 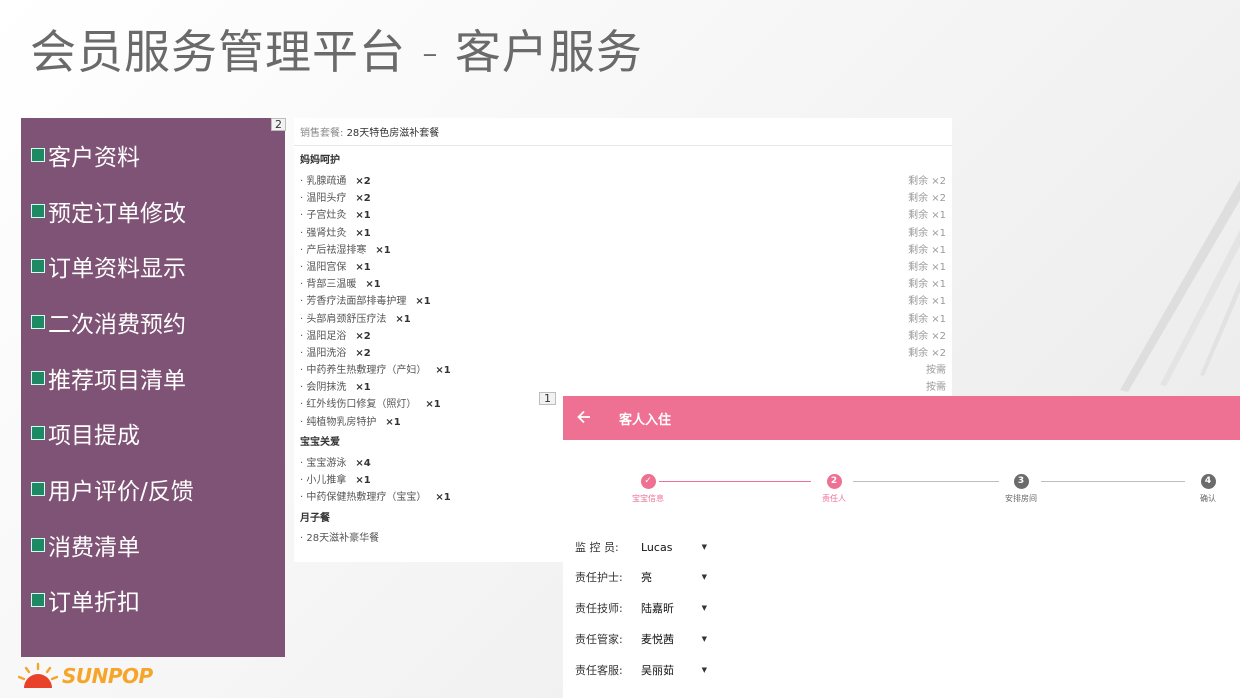 I want to click on monitor-select: Lucas ▼, so click(x=674, y=547).